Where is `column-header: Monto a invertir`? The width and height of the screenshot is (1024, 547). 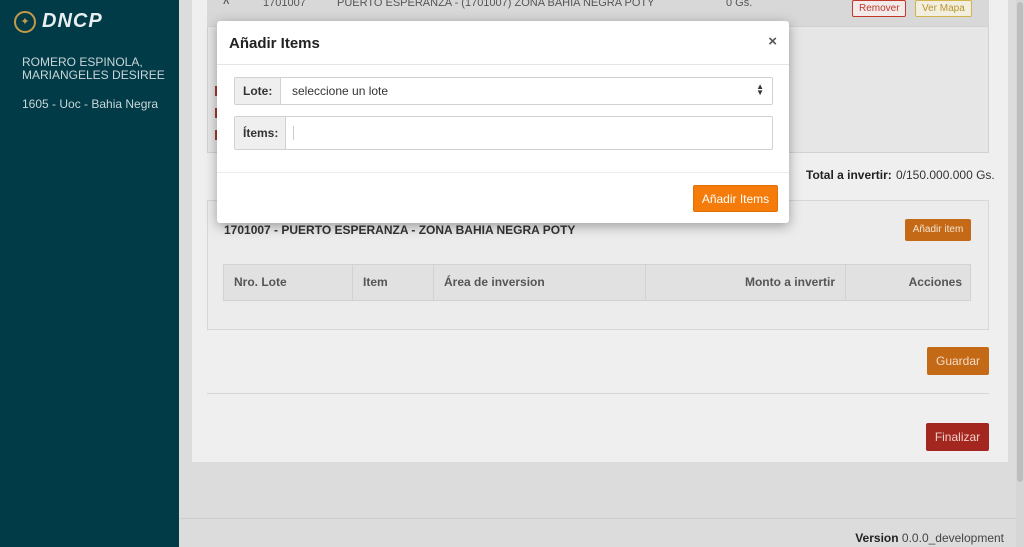
column-header: Monto a invertir is located at coordinates (746, 282).